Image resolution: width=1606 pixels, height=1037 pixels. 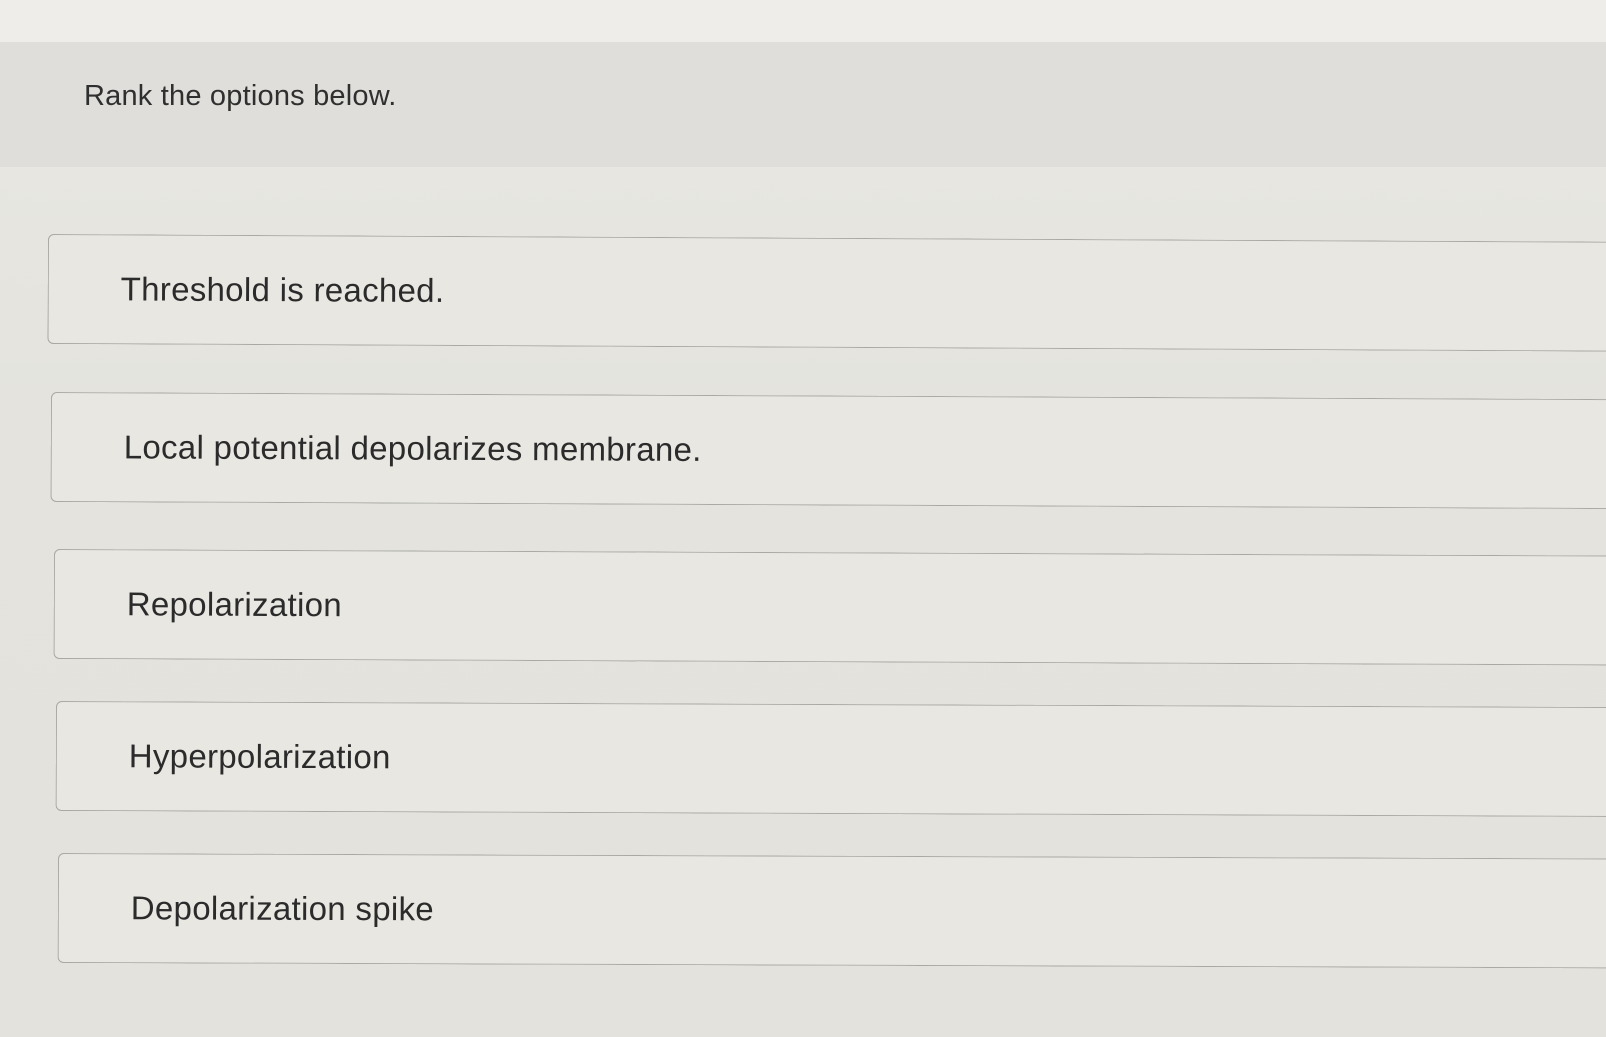 I want to click on rank-option-label: Hyperpolarization, so click(x=259, y=756).